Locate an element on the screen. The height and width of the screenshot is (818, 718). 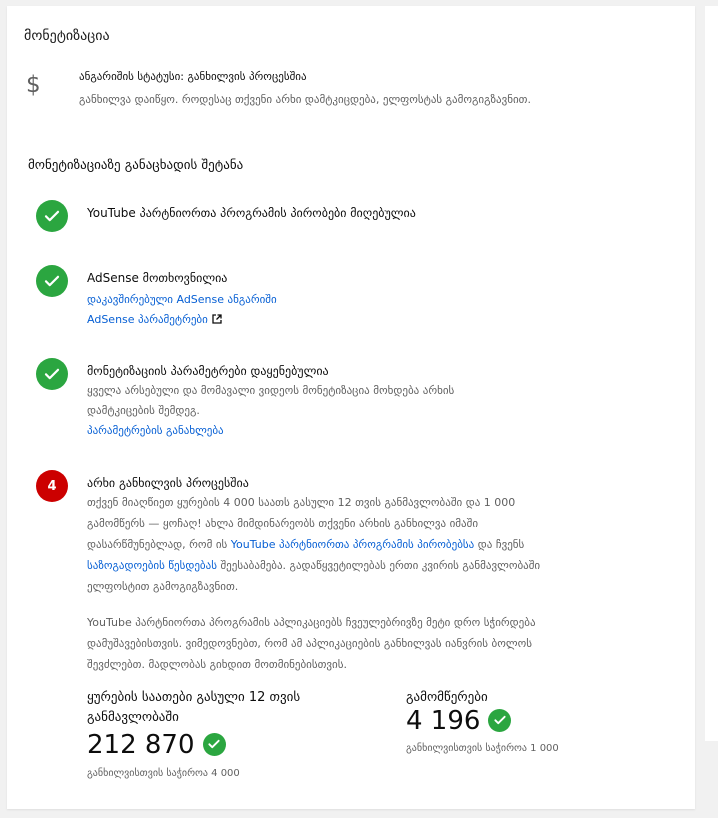
step-number-badge: 4 is located at coordinates (52, 486).